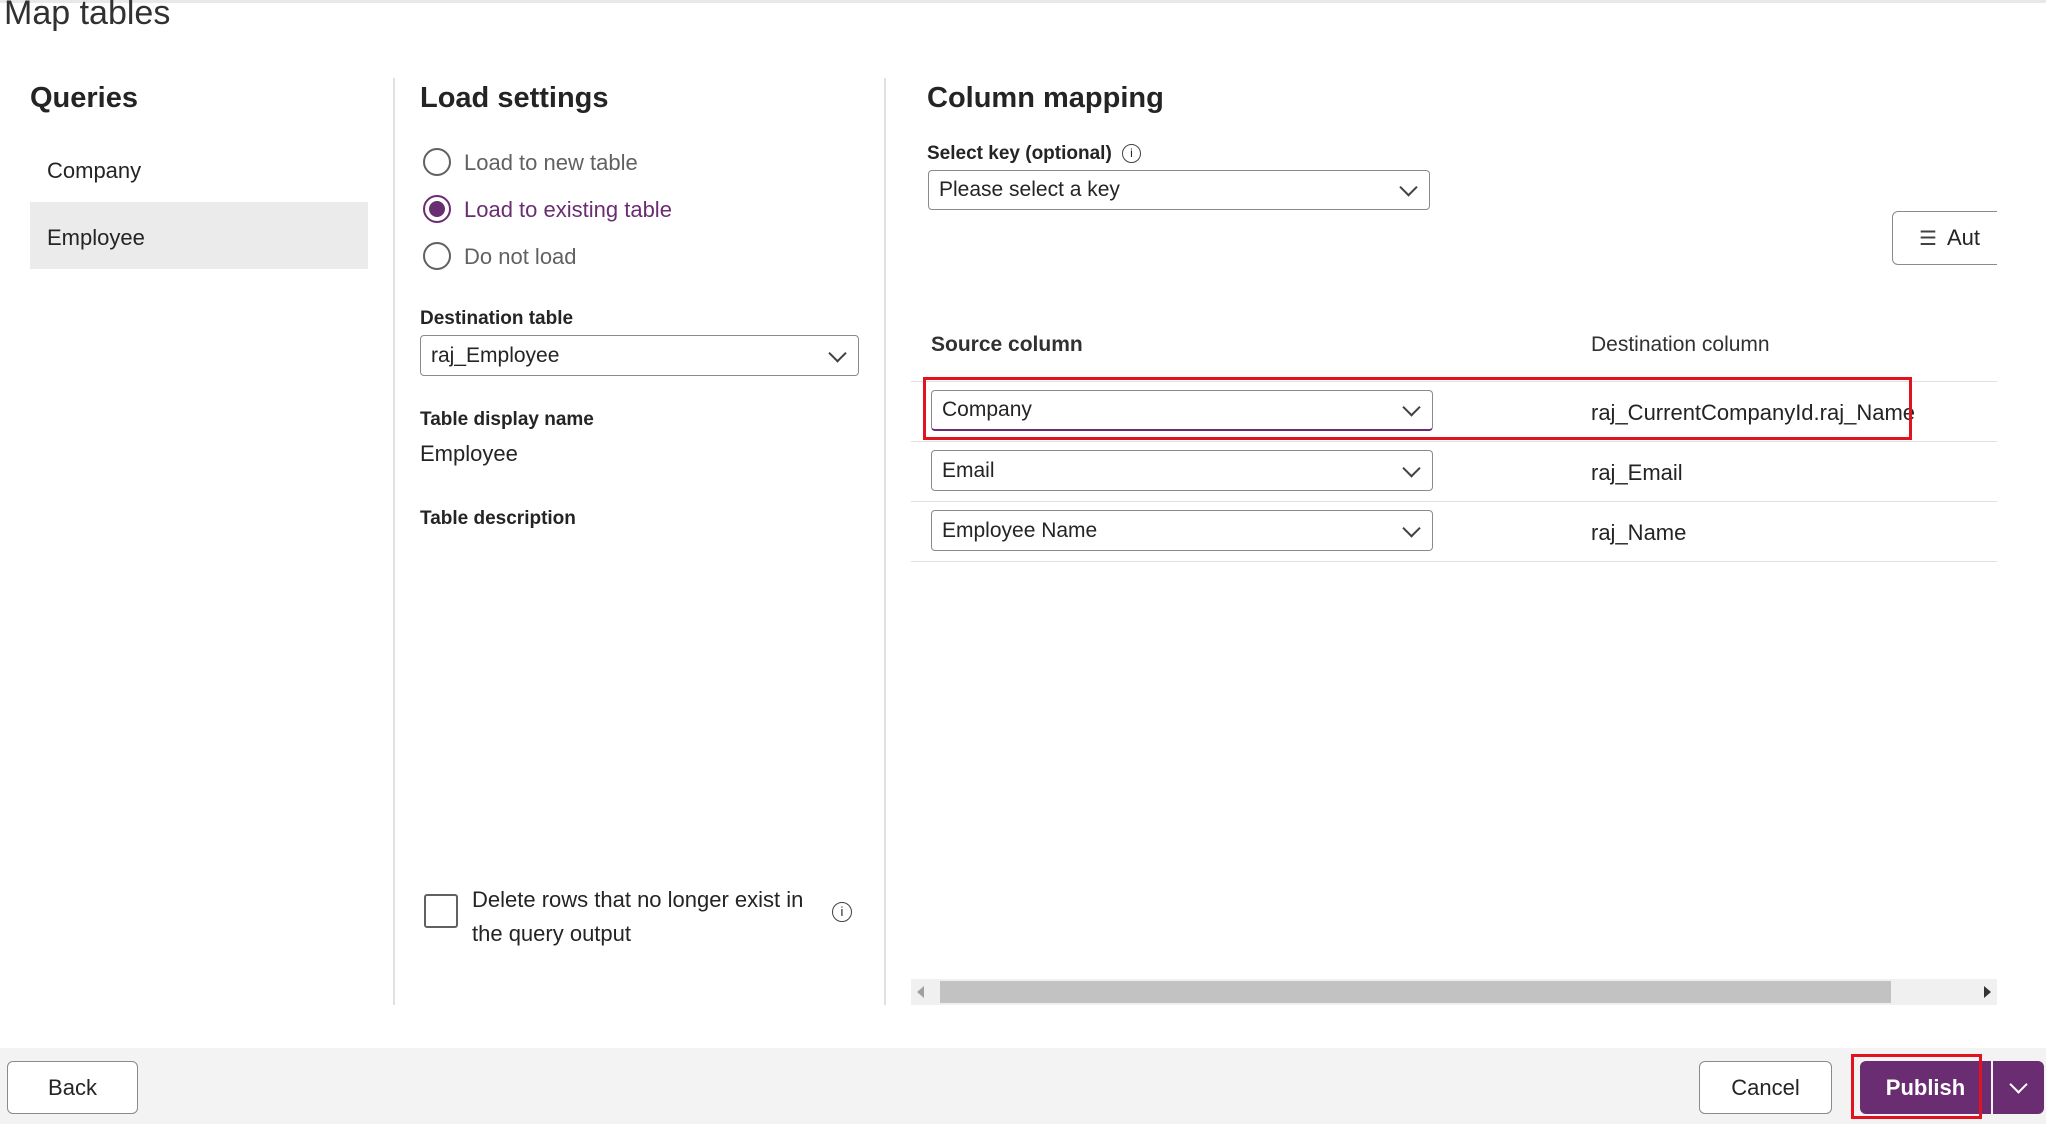 This screenshot has height=1124, width=2046. Describe the element at coordinates (1182, 530) in the screenshot. I see `source-dropdown-row-3: Employee Name` at that location.